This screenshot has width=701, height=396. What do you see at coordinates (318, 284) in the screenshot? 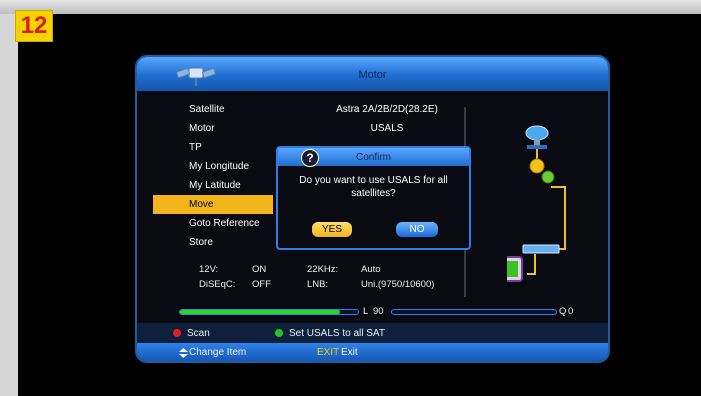
I see `lnb-label: LNB:` at bounding box center [318, 284].